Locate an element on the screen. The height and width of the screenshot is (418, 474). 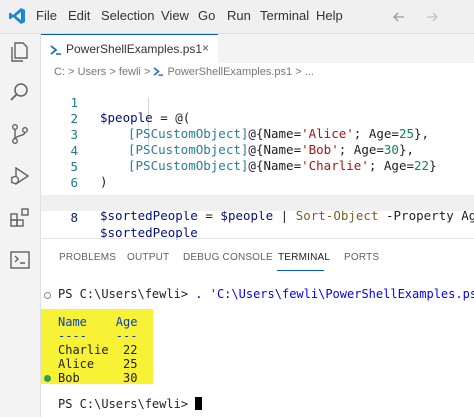
arrow-left-icon is located at coordinates (399, 17).